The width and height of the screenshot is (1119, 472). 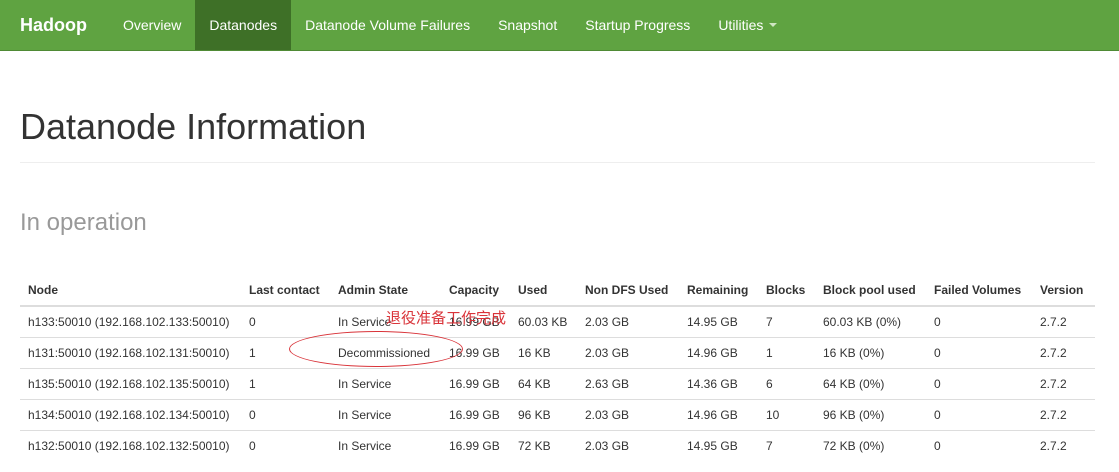 What do you see at coordinates (1063, 290) in the screenshot?
I see `col-version: Version` at bounding box center [1063, 290].